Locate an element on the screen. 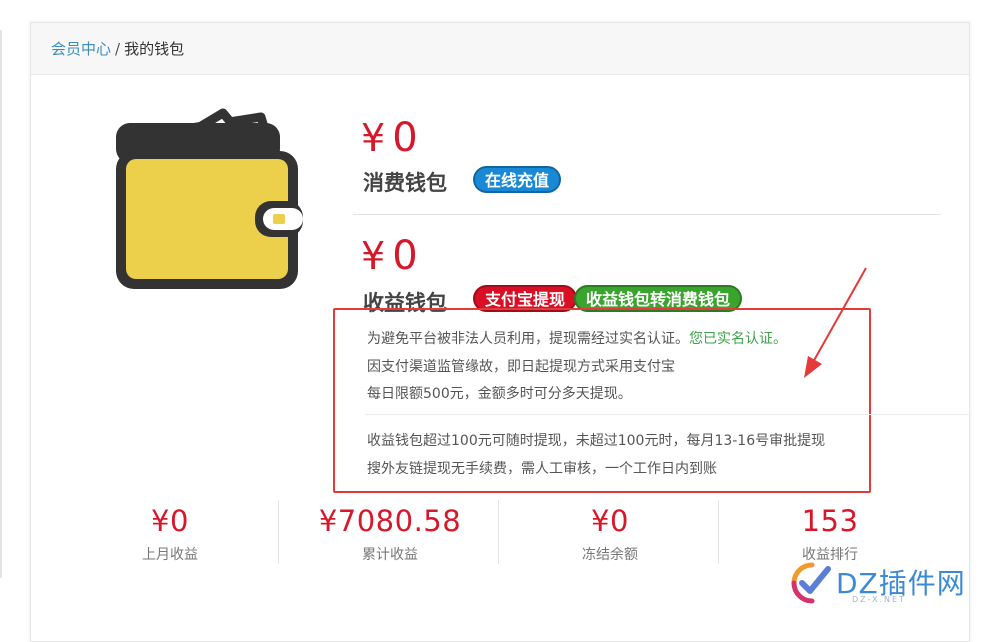 This screenshot has height=642, width=991. stat-last-month-income: ¥0 上月收益 is located at coordinates (170, 532).